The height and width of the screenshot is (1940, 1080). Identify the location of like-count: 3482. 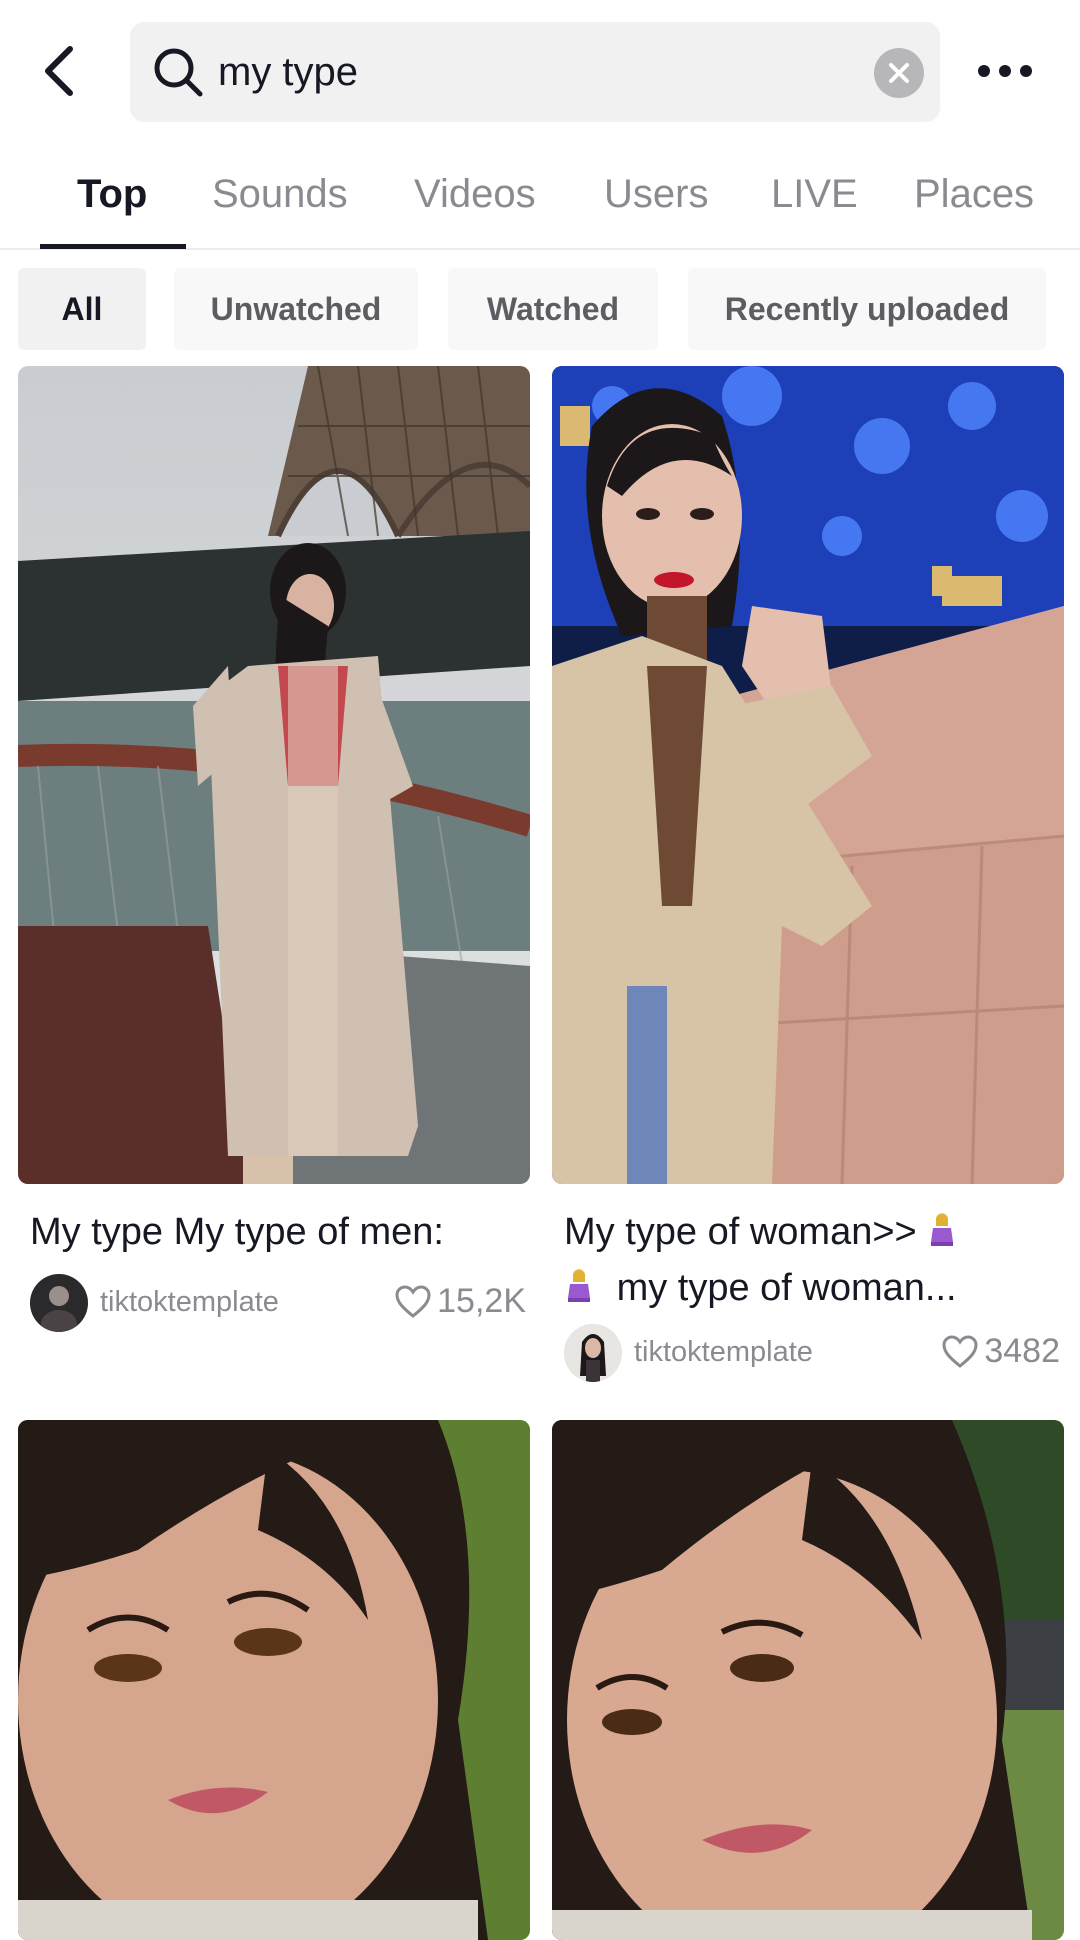
(1001, 1351).